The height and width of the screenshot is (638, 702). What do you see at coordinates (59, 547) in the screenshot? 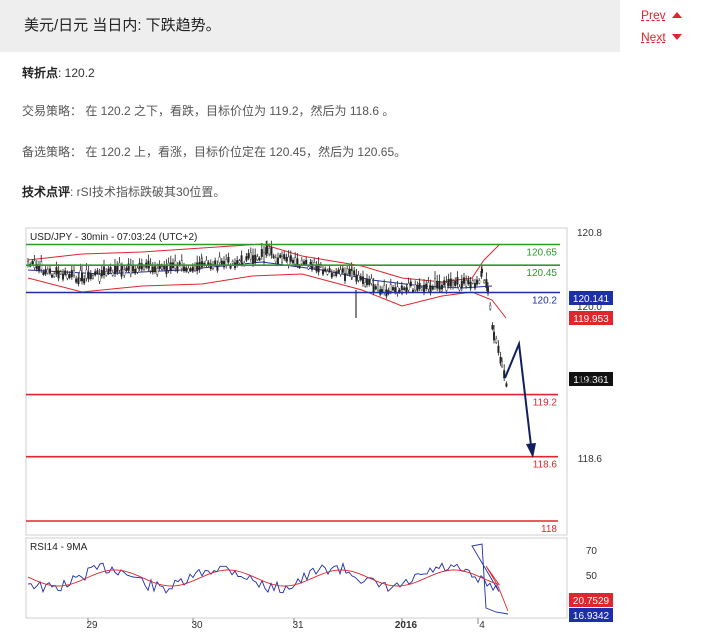
I see `rsi-title: RSI14 - 9MA` at bounding box center [59, 547].